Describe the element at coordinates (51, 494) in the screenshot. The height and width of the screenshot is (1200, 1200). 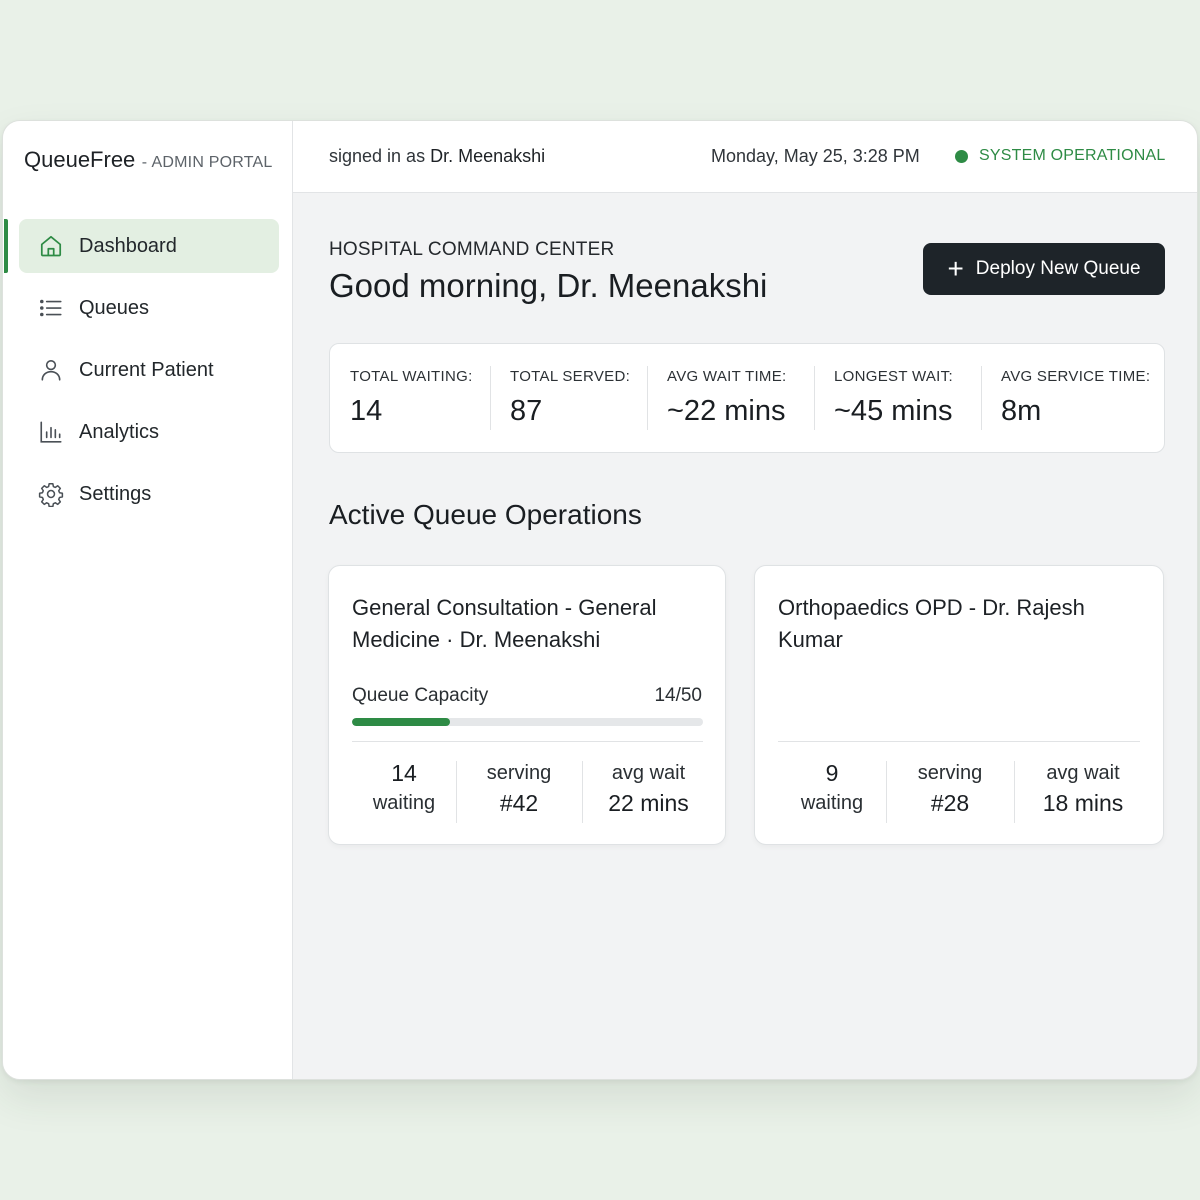
I see `gear-icon` at that location.